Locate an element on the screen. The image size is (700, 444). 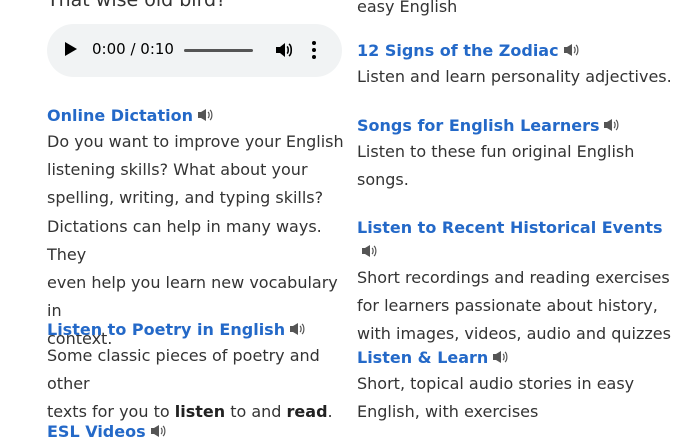
zodiac-link: 12 Signs of the Zodiac is located at coordinates (468, 51).